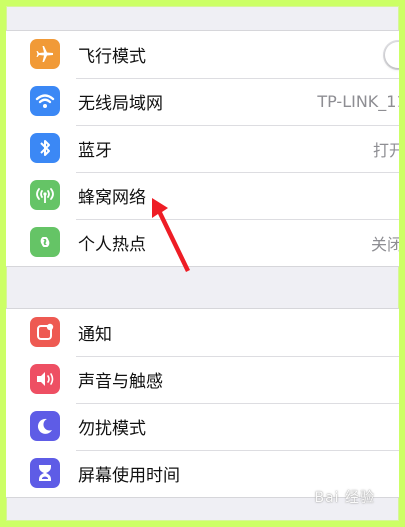 This screenshot has height=527, width=405. Describe the element at coordinates (344, 498) in the screenshot. I see `watermark: Bai 经验` at that location.